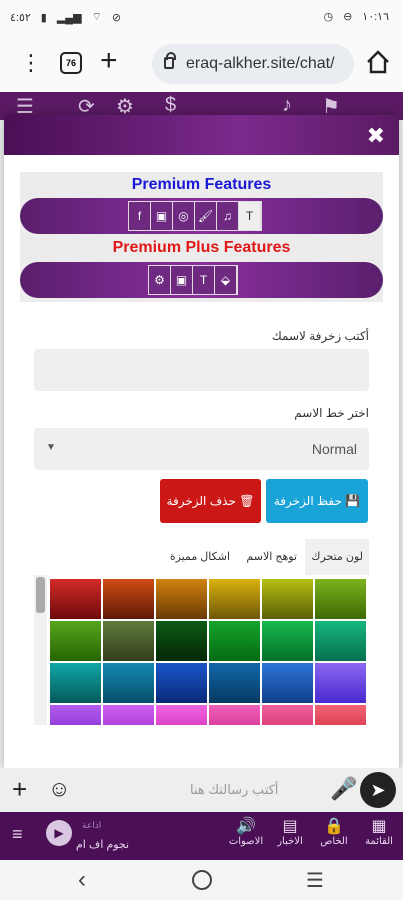  Describe the element at coordinates (228, 216) in the screenshot. I see `music-icon: ♫` at that location.